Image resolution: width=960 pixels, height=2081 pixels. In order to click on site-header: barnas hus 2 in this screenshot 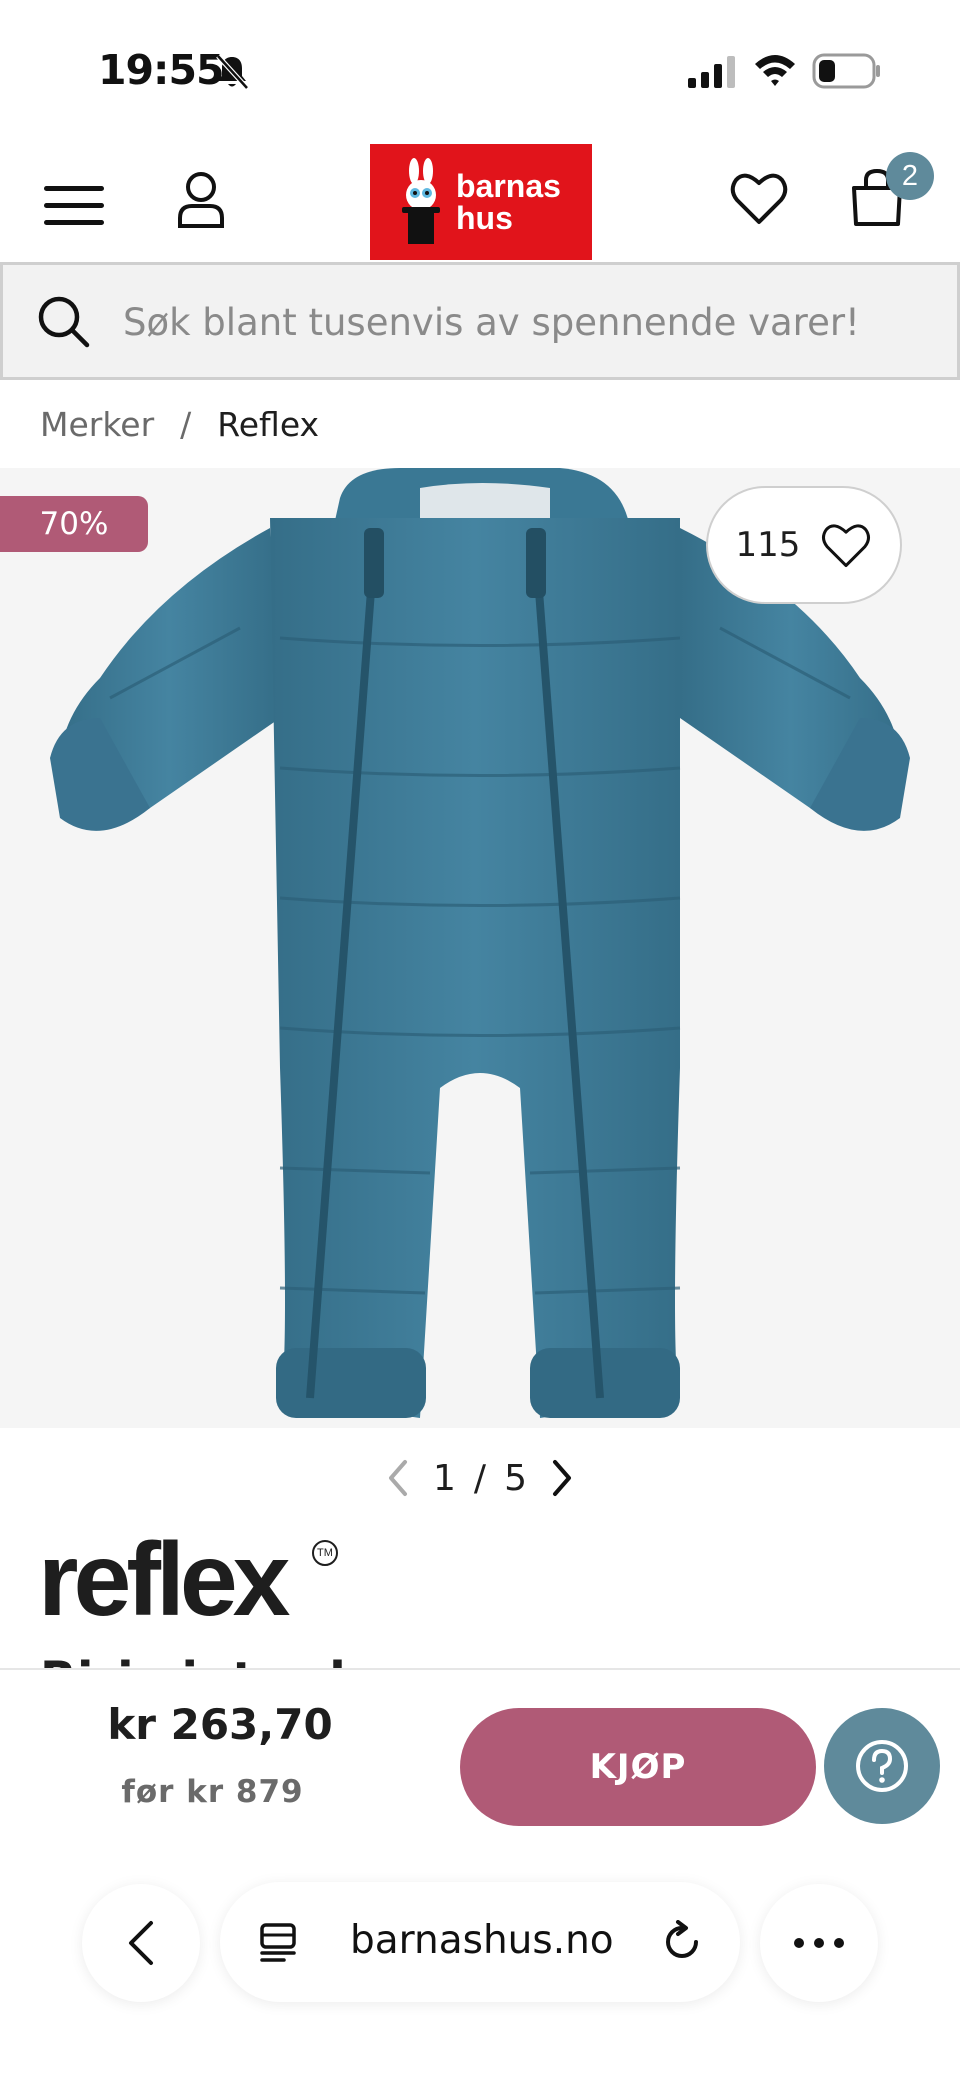, I will do `click(480, 201)`.